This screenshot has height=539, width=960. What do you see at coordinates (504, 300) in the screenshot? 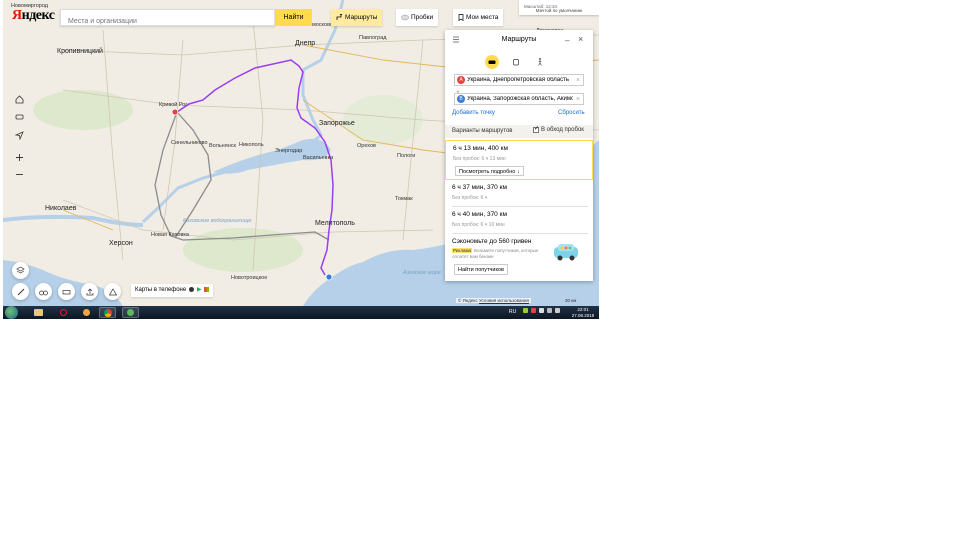
I see `terms-link: Условия использования` at bounding box center [504, 300].